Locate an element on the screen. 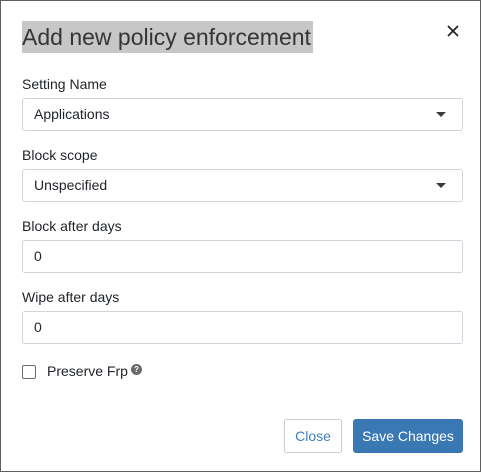 This screenshot has width=481, height=472. setting-name-label: Setting Name is located at coordinates (64, 84).